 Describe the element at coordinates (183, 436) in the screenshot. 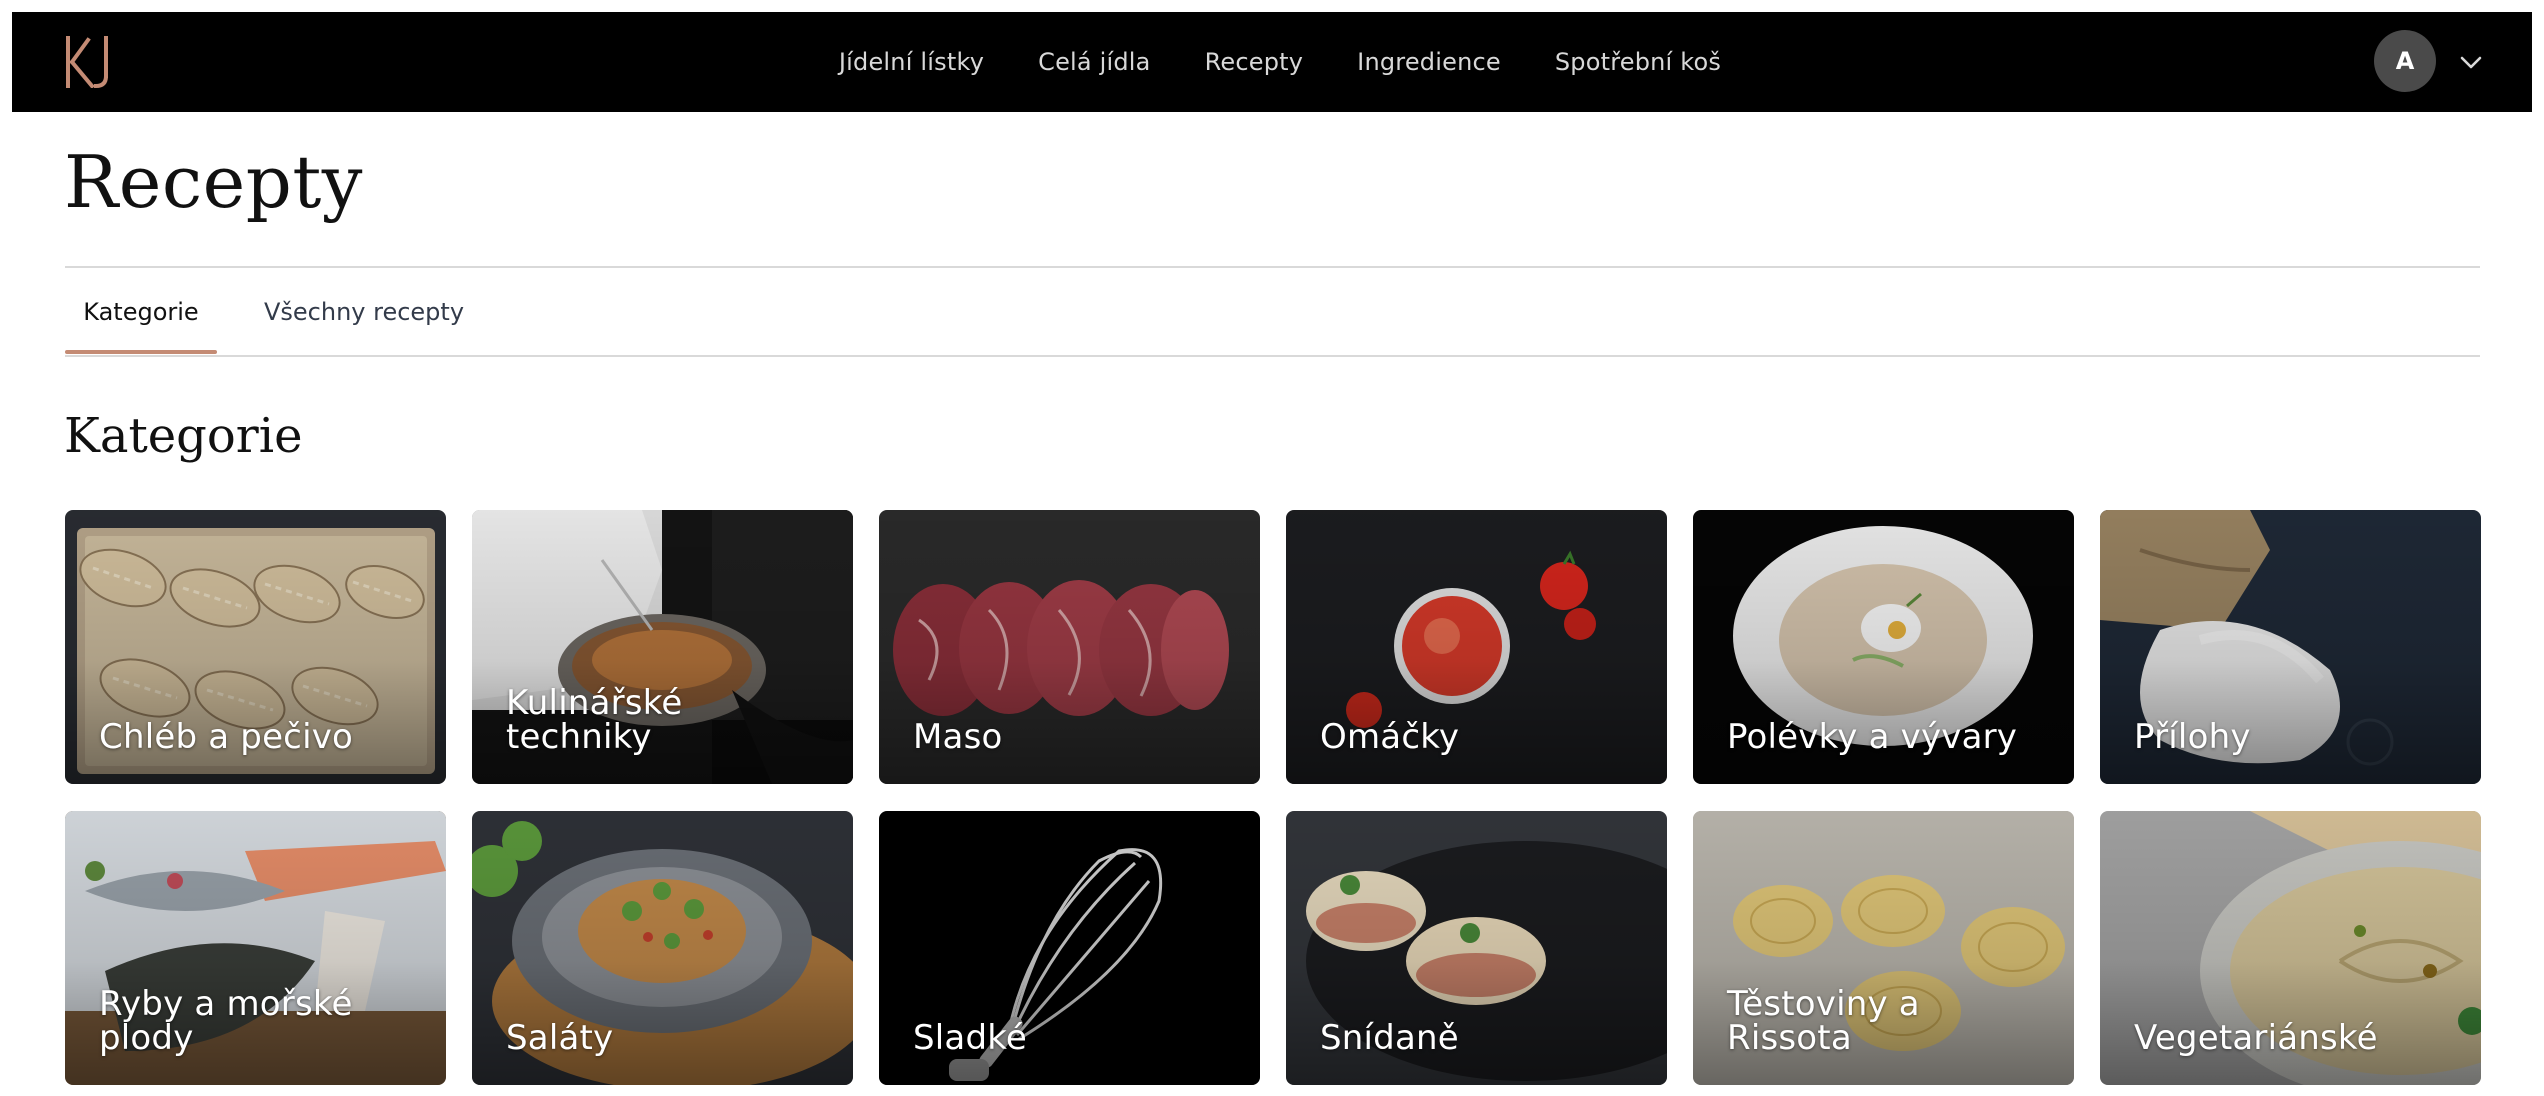

I see `section-title: Kategorie` at that location.